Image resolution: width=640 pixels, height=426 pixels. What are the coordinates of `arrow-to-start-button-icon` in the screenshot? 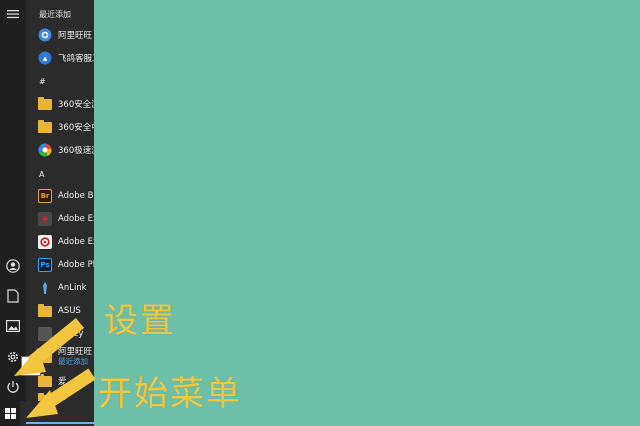 It's located at (61, 393).